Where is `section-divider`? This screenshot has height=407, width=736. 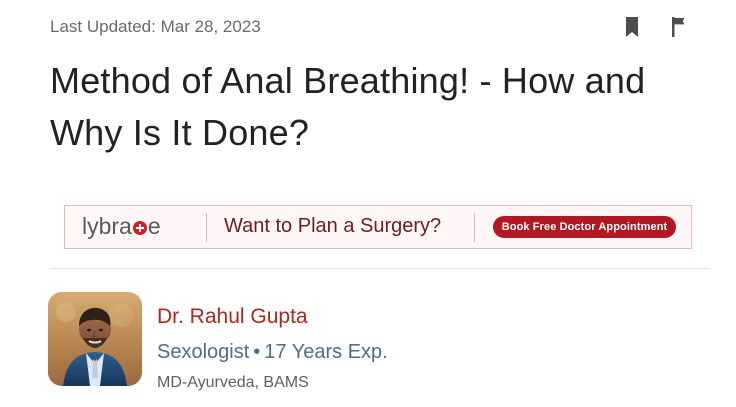 section-divider is located at coordinates (380, 268).